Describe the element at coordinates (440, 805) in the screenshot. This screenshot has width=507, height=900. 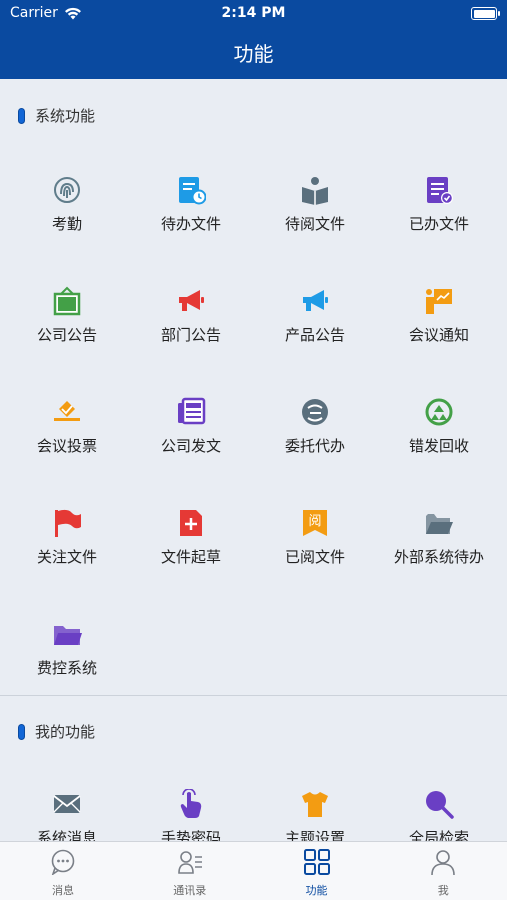
I see `search-icon` at that location.